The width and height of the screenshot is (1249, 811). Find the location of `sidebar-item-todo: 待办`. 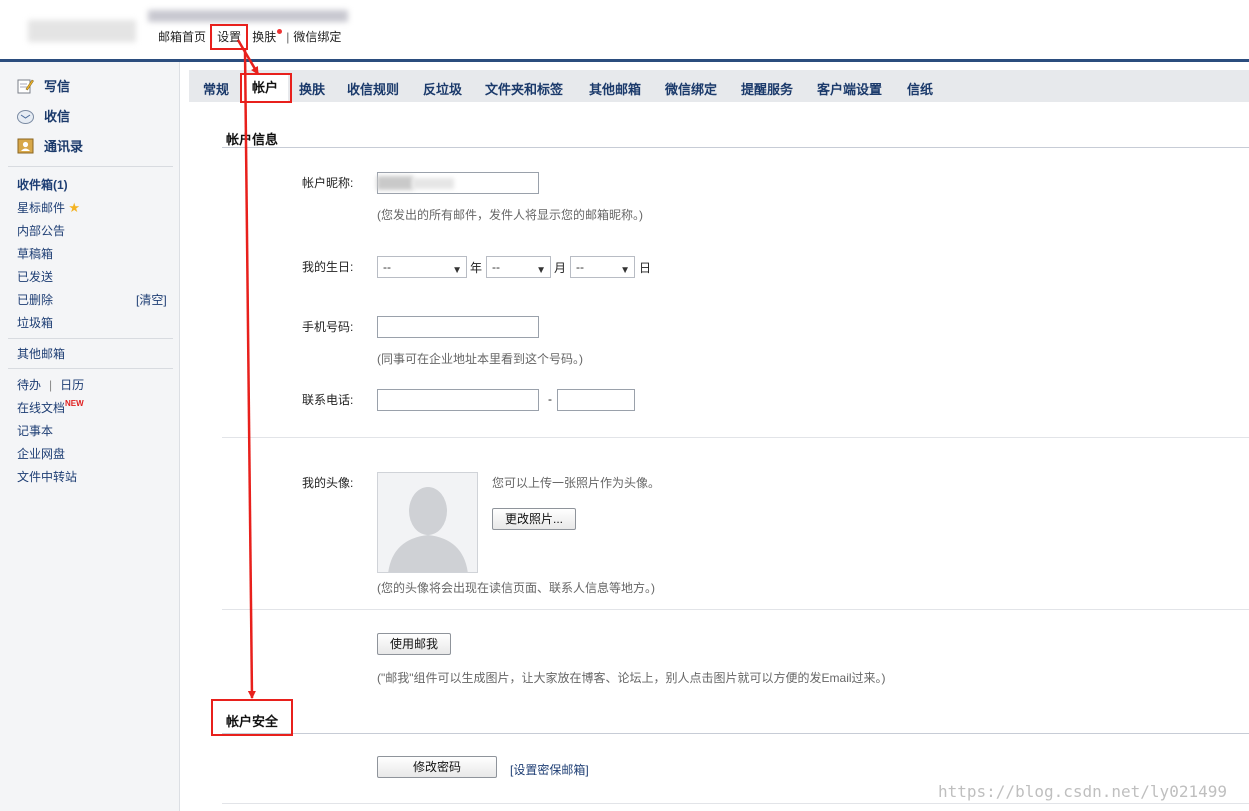

sidebar-item-todo: 待办 is located at coordinates (29, 385).